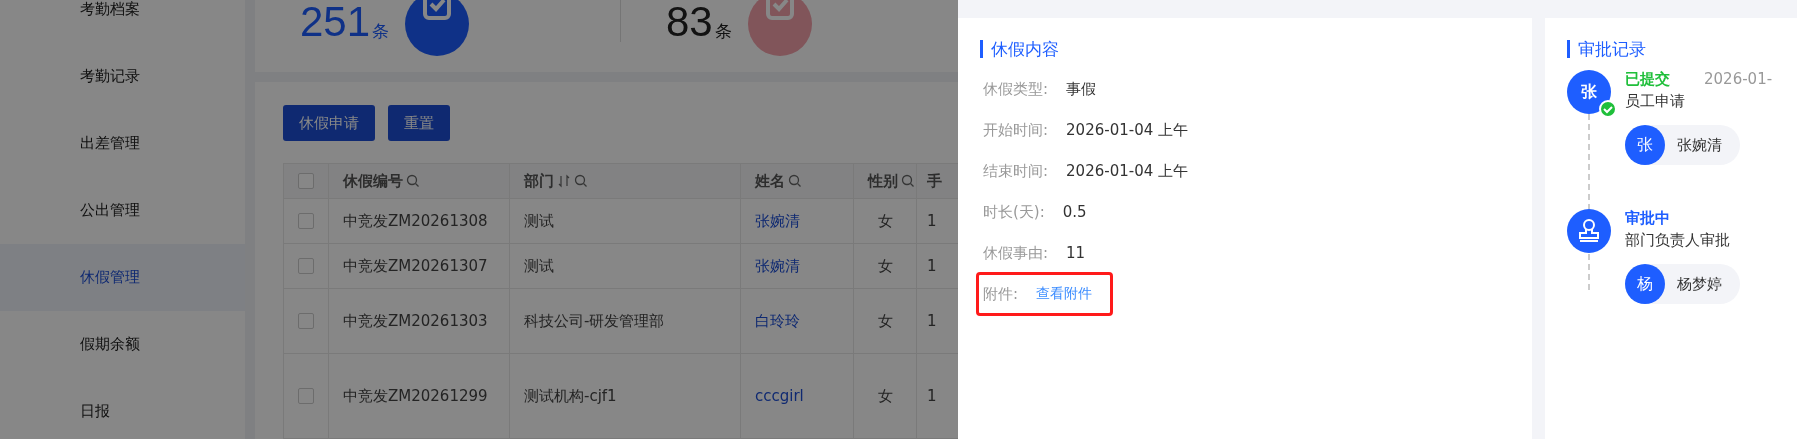  I want to click on field-value: 0.5, so click(1074, 212).